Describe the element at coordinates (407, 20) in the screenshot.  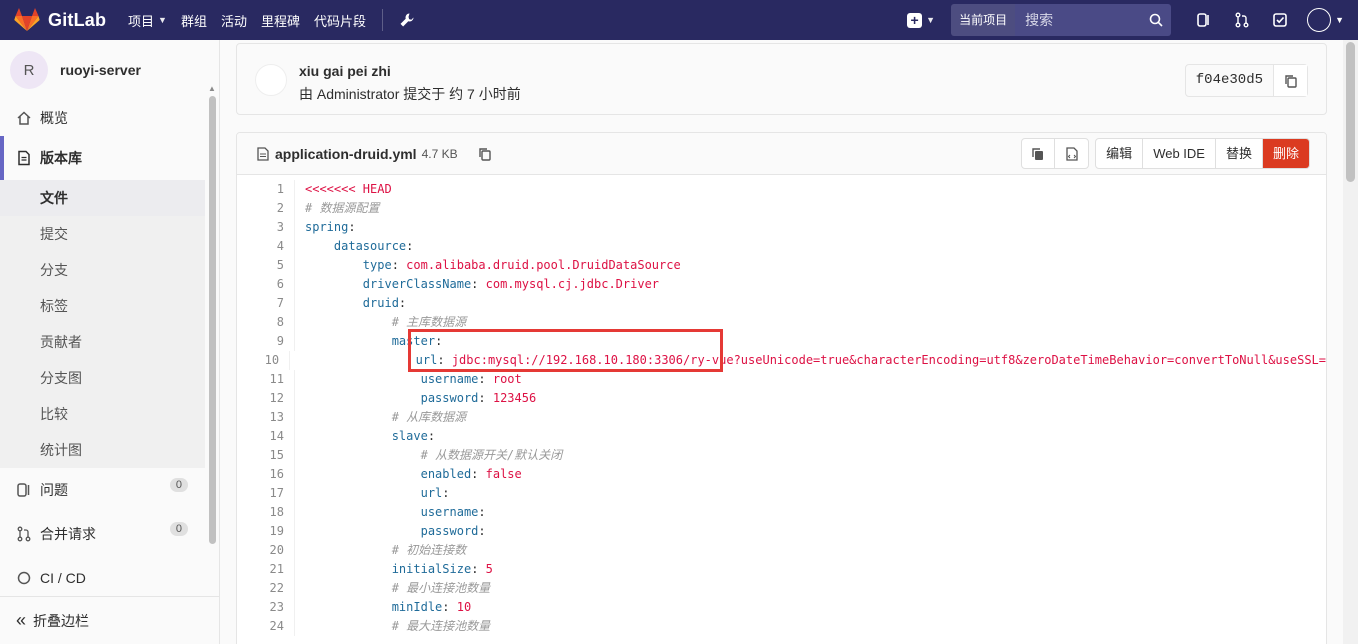
I see `wrench-icon` at that location.